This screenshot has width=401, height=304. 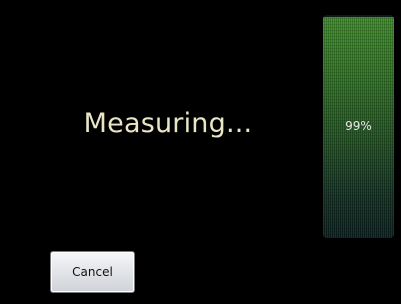 I want to click on cancel-button: Cancel, so click(x=92, y=272).